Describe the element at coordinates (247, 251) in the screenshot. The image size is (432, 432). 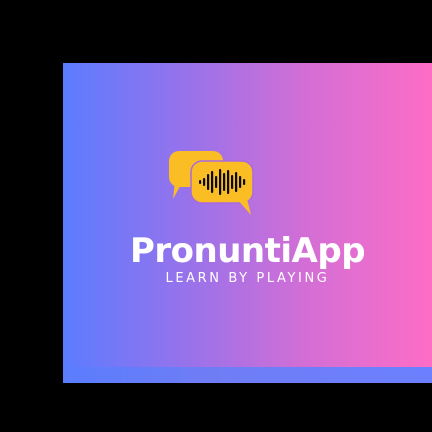
I see `app-name: PronuntiApp` at that location.